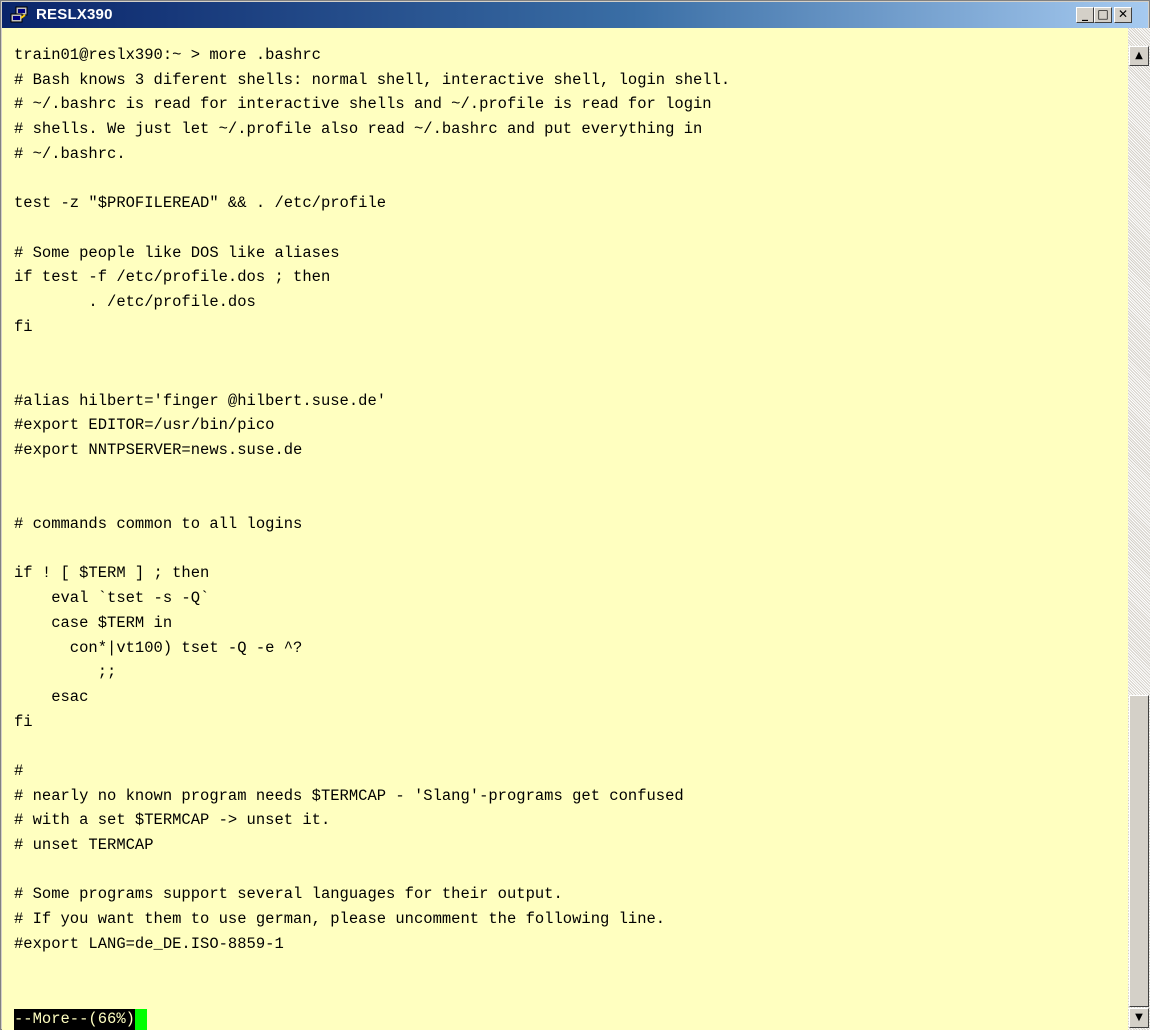 The image size is (1150, 1030). What do you see at coordinates (19, 15) in the screenshot?
I see `putty-icon` at bounding box center [19, 15].